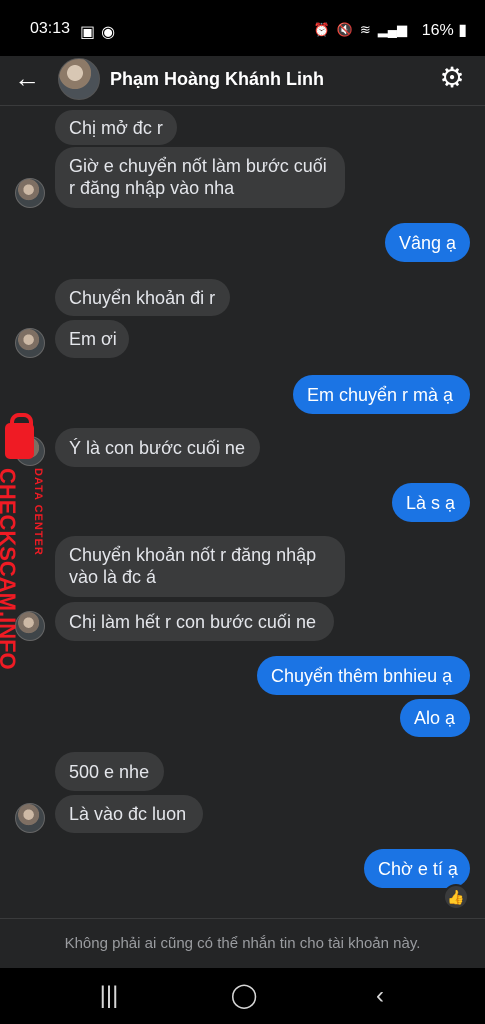 The height and width of the screenshot is (1024, 485). I want to click on system-icons: ⏰ 🔇 ≋ ▂▄▆, so click(361, 30).